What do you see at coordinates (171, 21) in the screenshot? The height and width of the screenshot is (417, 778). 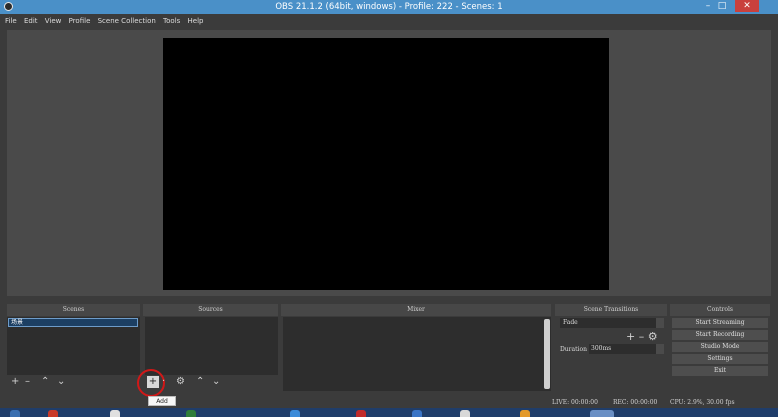 I see `menu-tools: Tools` at bounding box center [171, 21].